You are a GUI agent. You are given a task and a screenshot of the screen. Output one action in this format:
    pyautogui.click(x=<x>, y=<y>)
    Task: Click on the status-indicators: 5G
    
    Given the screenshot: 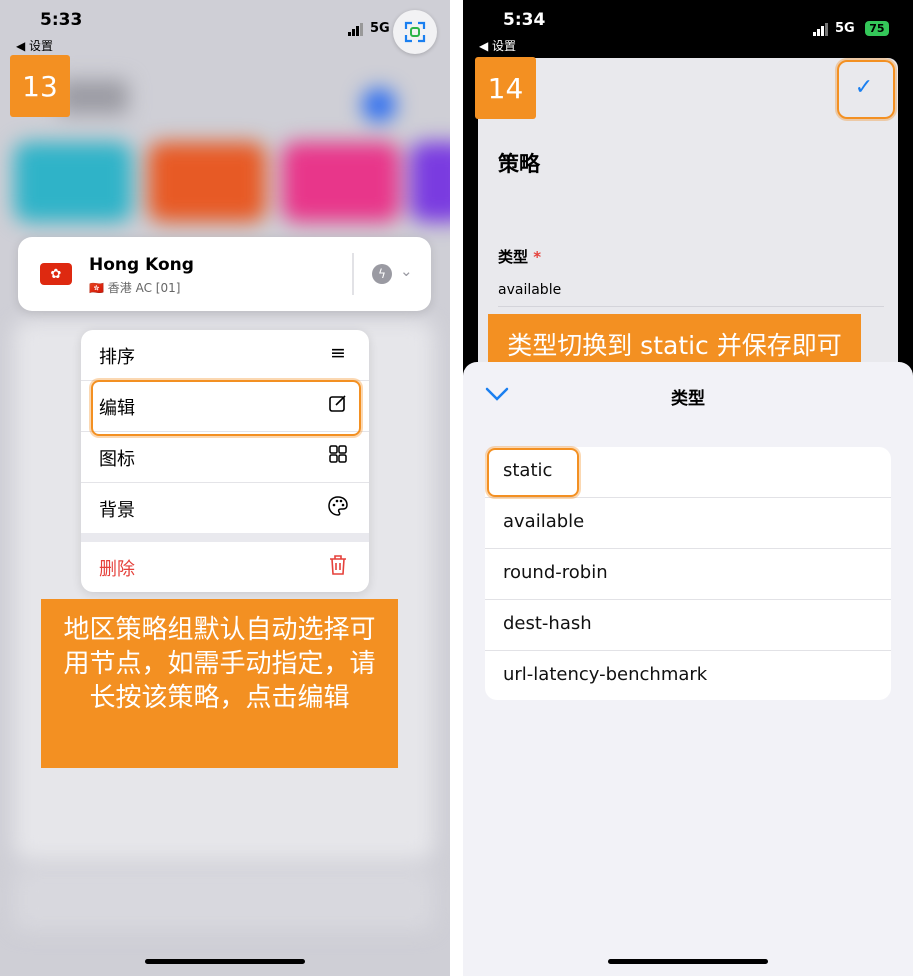 What is the action you would take?
    pyautogui.click(x=369, y=28)
    